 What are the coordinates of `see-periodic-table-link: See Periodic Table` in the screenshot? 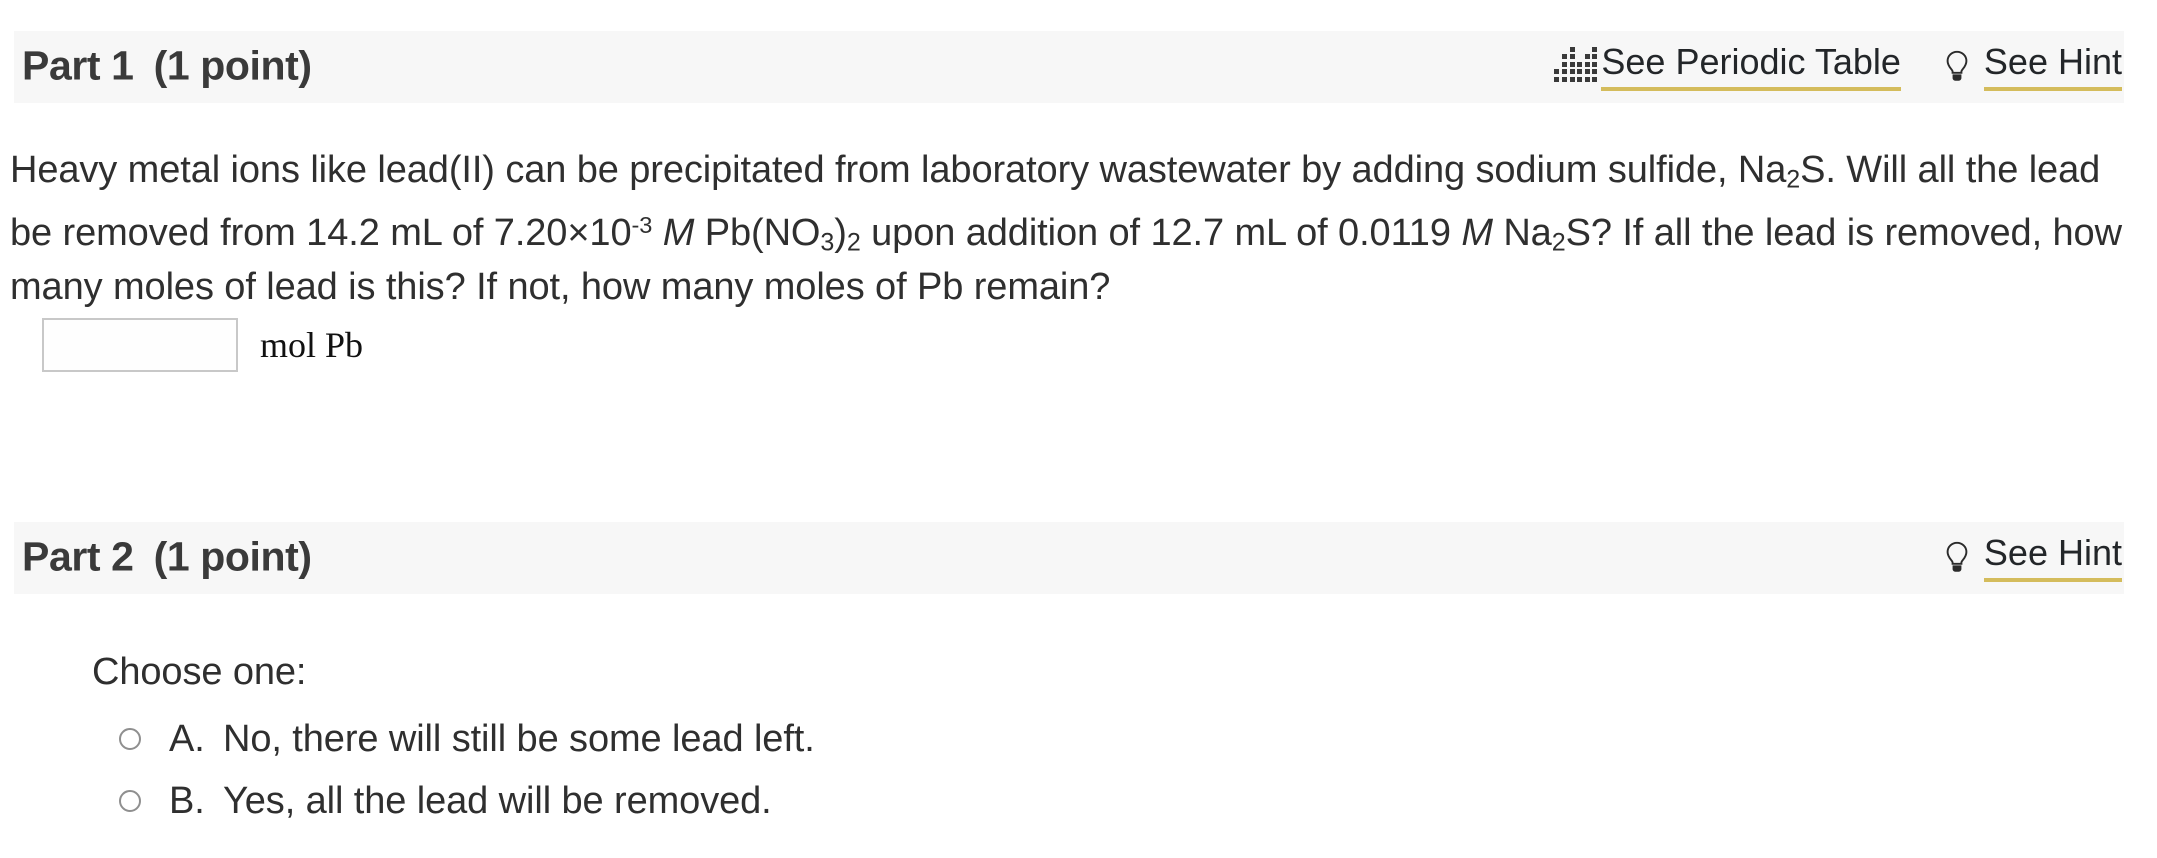 It's located at (1727, 67).